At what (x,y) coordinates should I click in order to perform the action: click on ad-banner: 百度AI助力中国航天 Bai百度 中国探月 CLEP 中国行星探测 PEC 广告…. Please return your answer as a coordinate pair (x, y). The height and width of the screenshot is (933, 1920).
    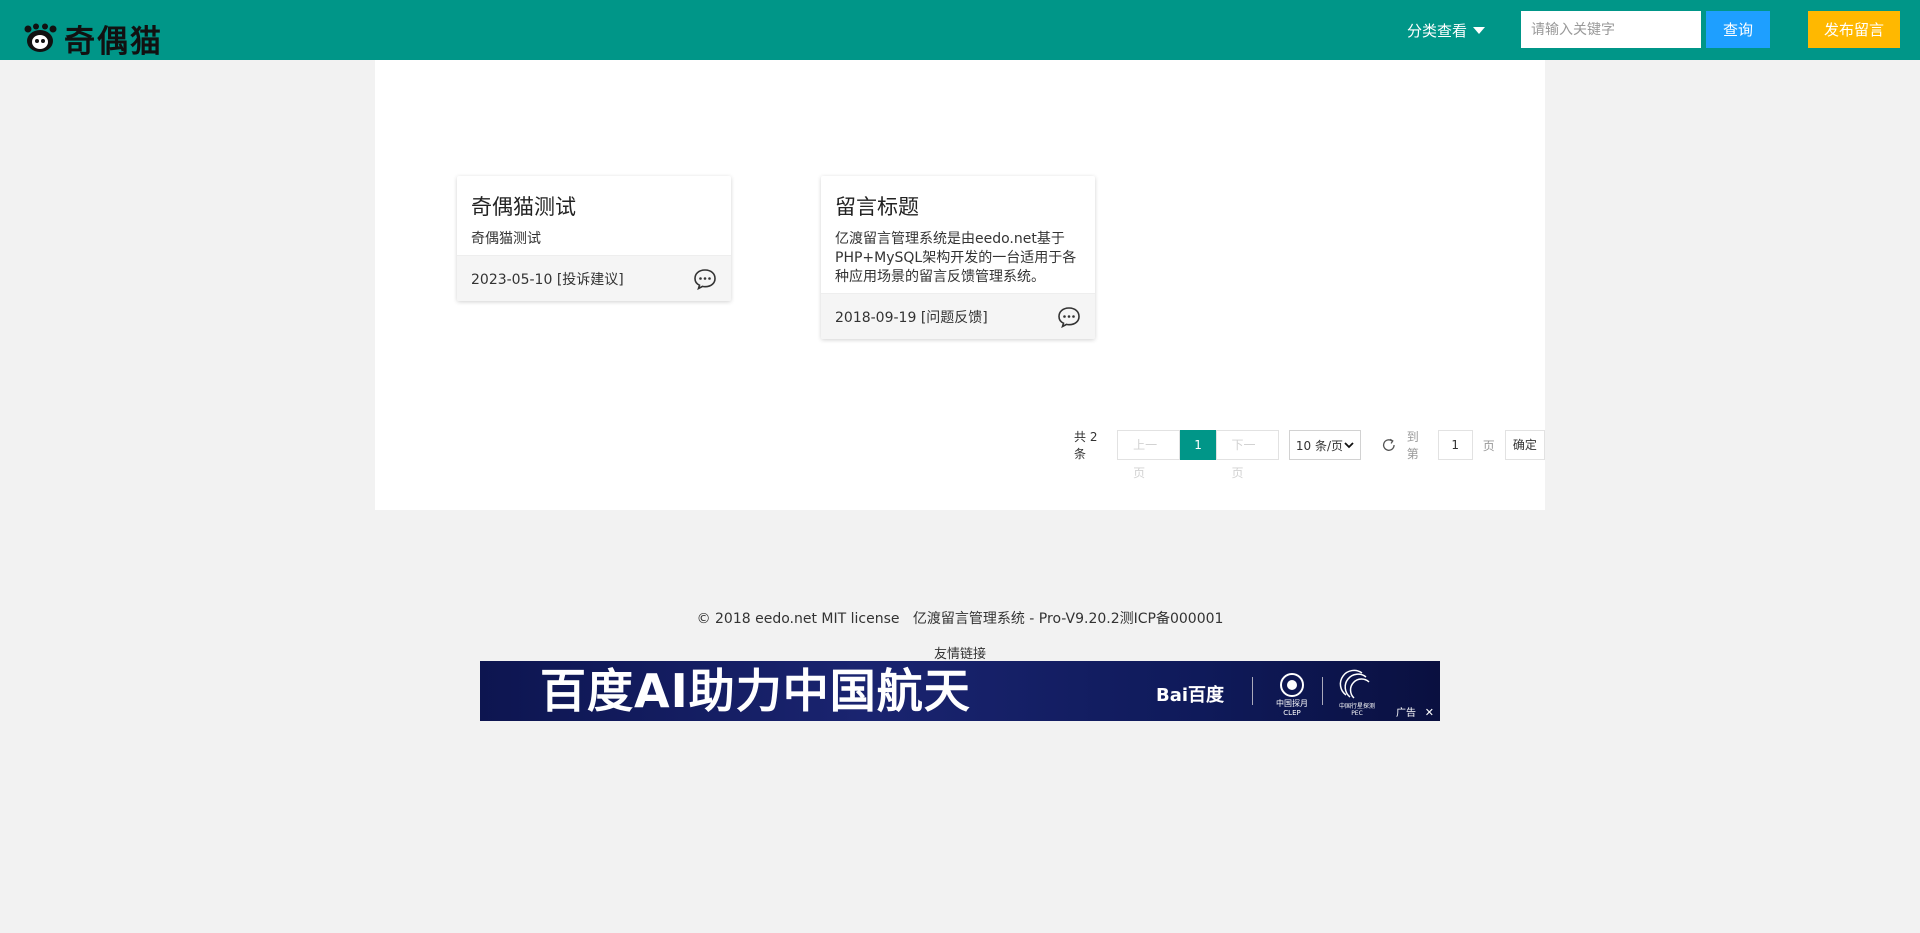
    Looking at the image, I should click on (960, 691).